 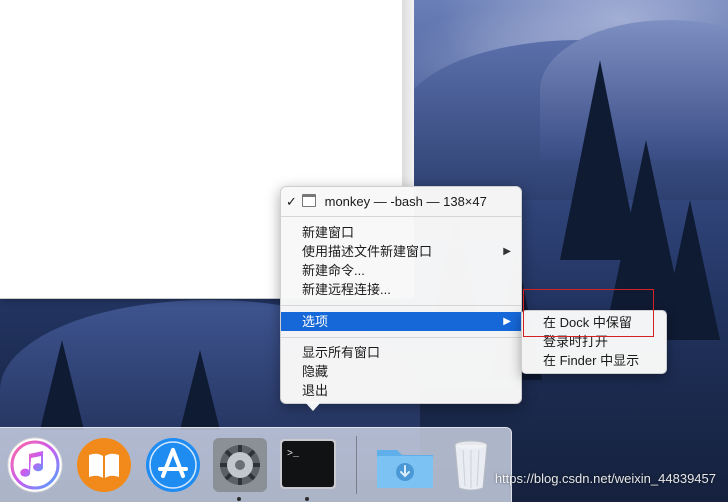 What do you see at coordinates (341, 352) in the screenshot?
I see `menu-item-label: 显示所有窗口` at bounding box center [341, 352].